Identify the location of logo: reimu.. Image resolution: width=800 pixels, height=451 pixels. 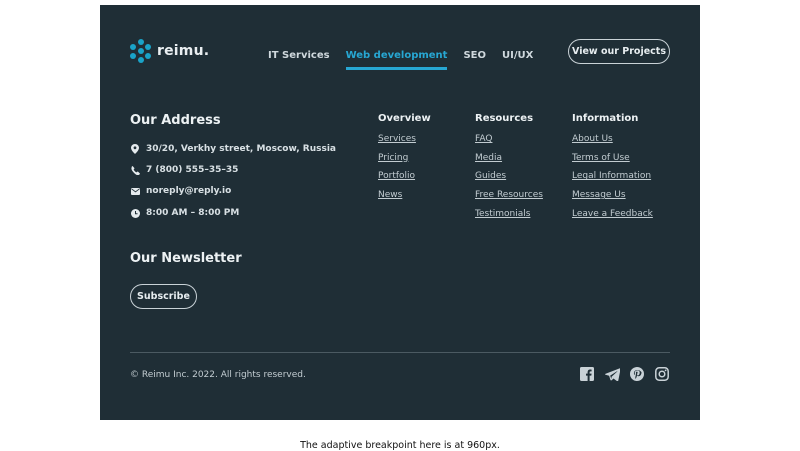
(169, 51).